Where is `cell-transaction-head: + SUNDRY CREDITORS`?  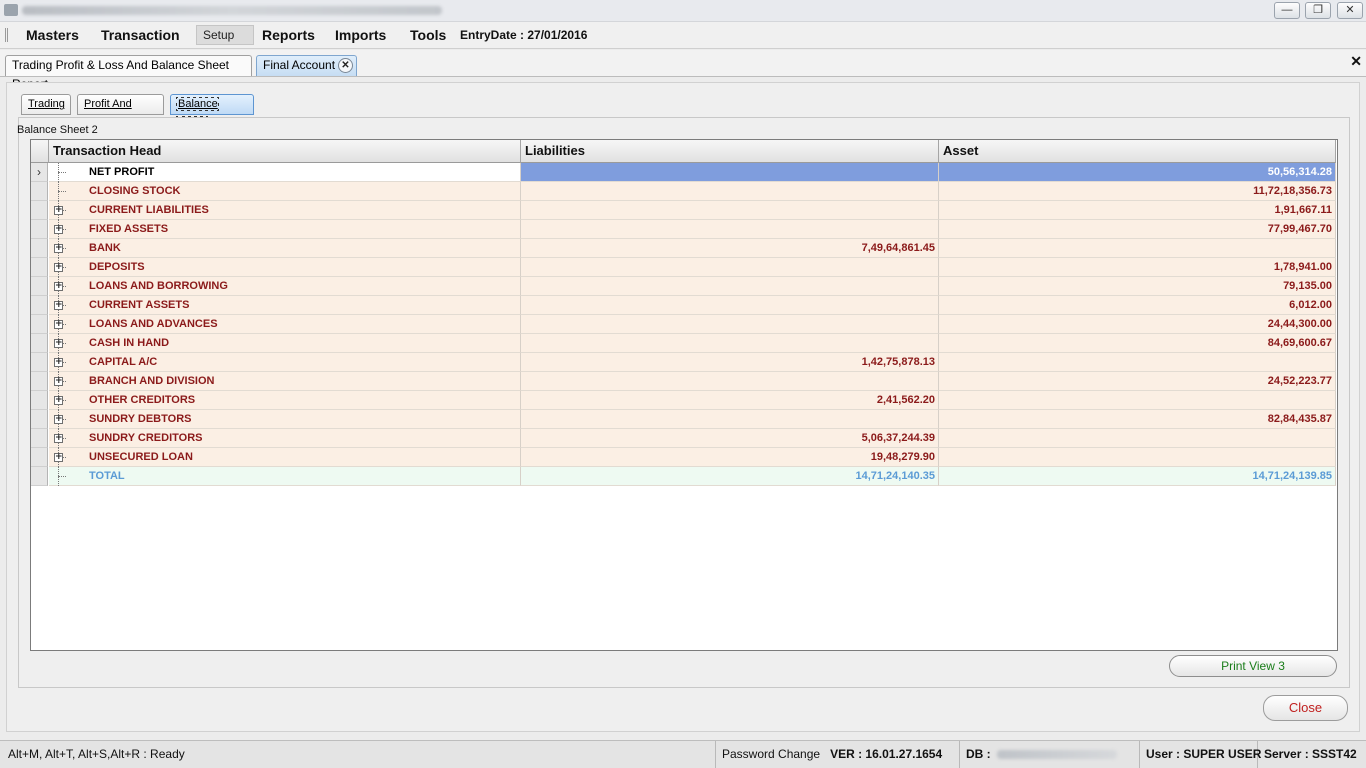 cell-transaction-head: + SUNDRY CREDITORS is located at coordinates (285, 438).